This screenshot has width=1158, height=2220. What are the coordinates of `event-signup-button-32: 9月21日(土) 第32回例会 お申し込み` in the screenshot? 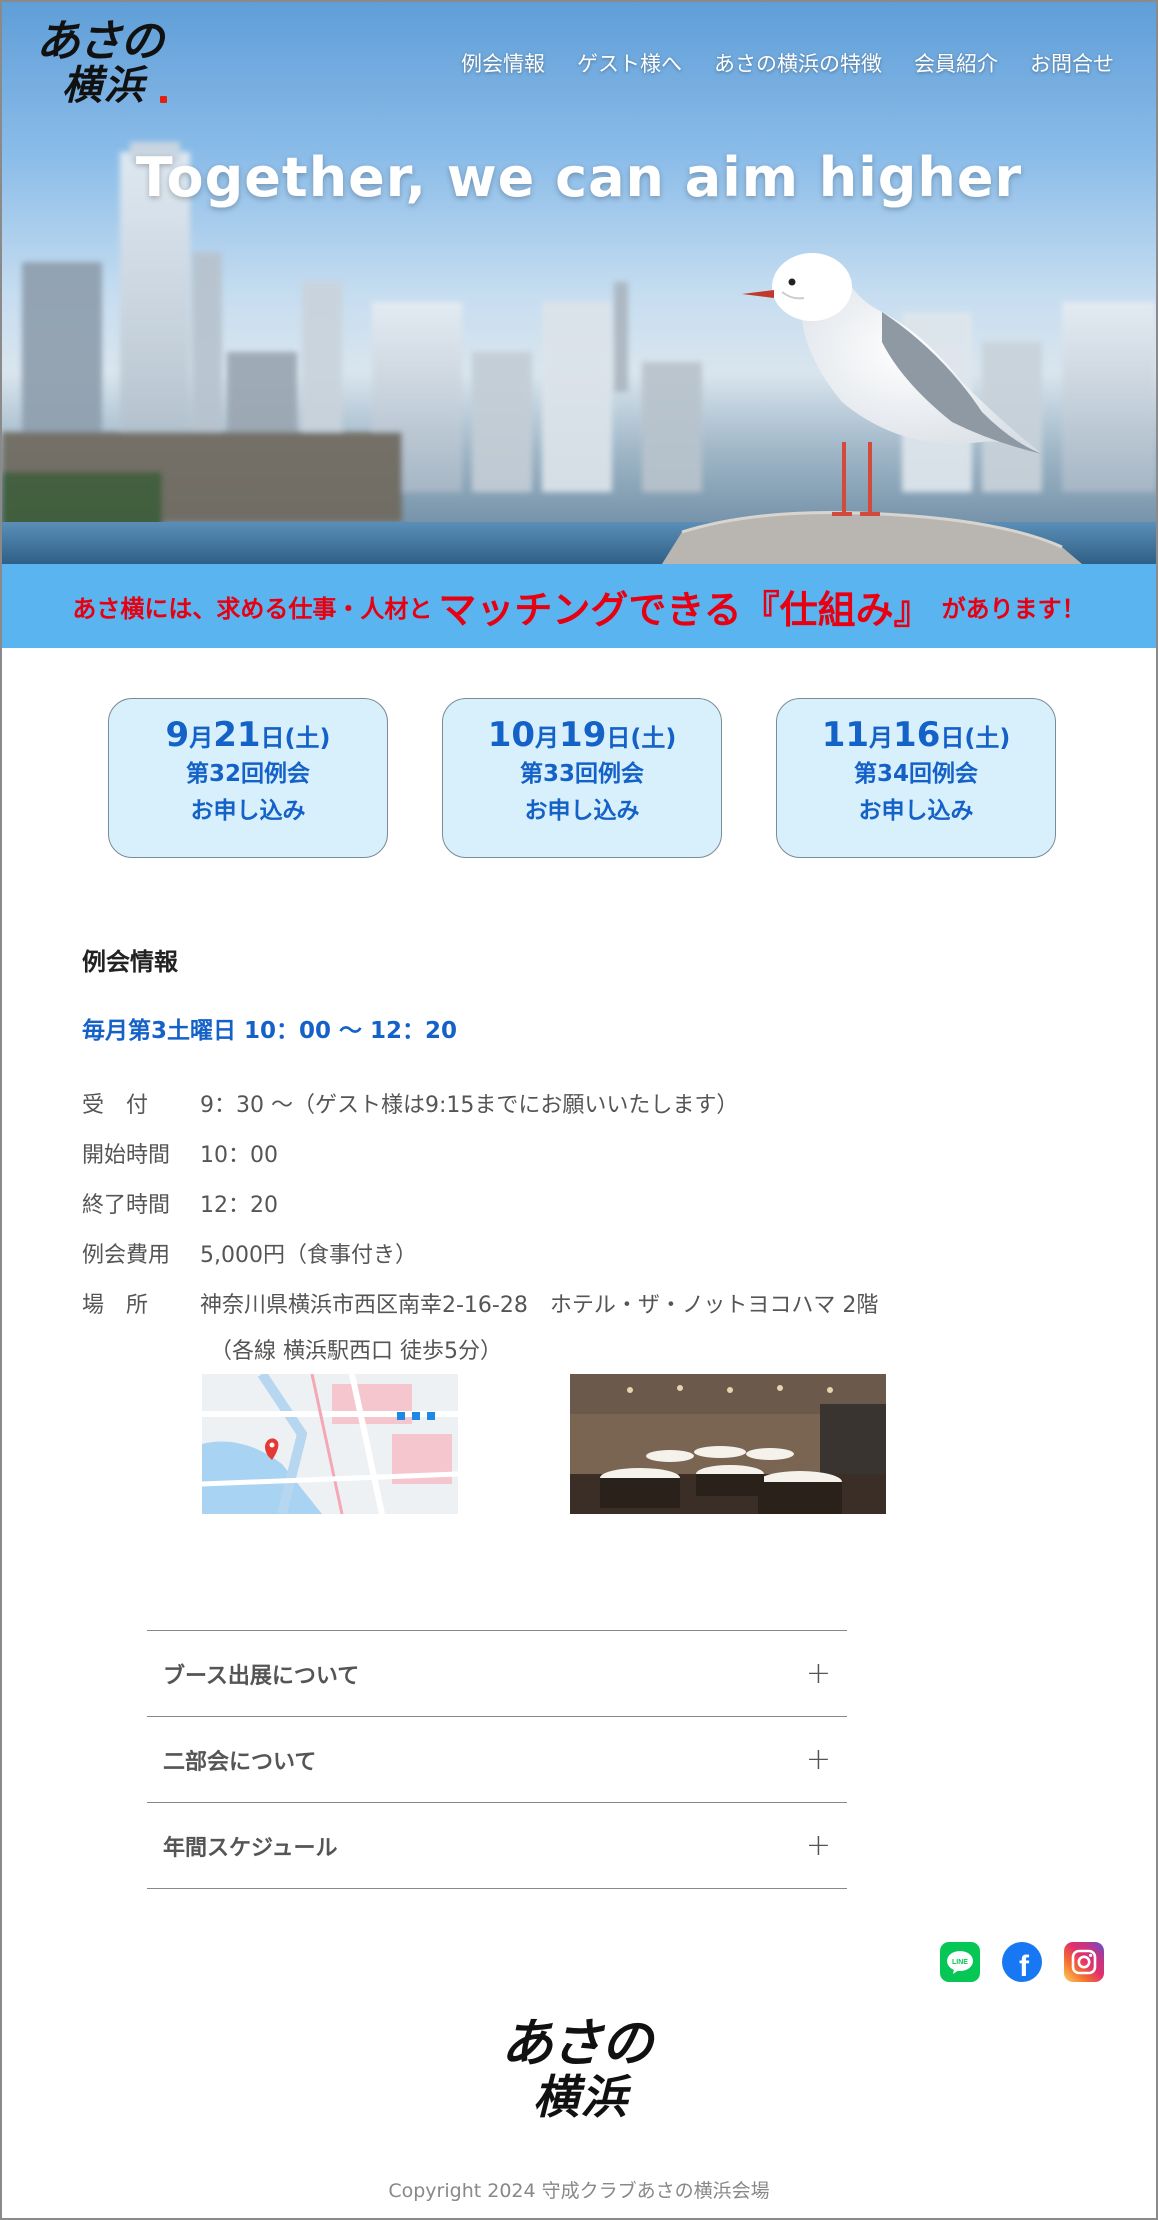 It's located at (248, 778).